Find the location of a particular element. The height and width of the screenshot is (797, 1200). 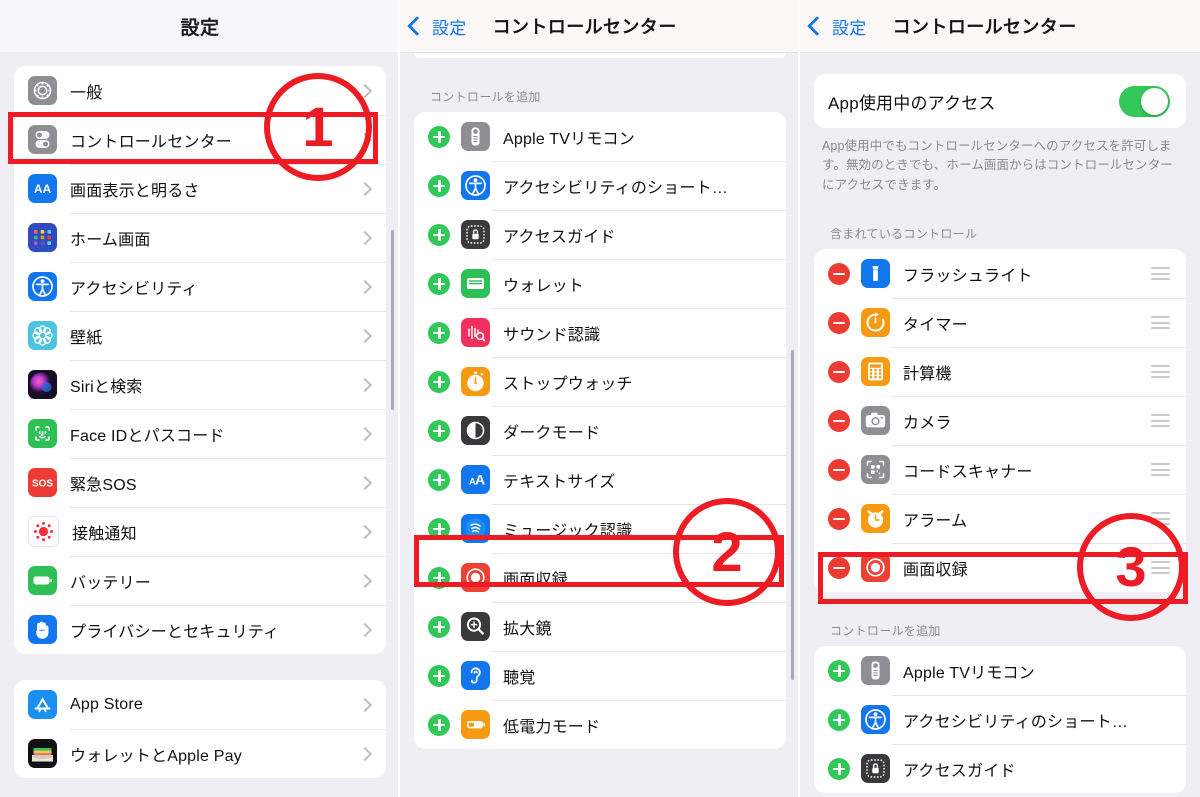

text-size-icon: AA is located at coordinates (475, 479).